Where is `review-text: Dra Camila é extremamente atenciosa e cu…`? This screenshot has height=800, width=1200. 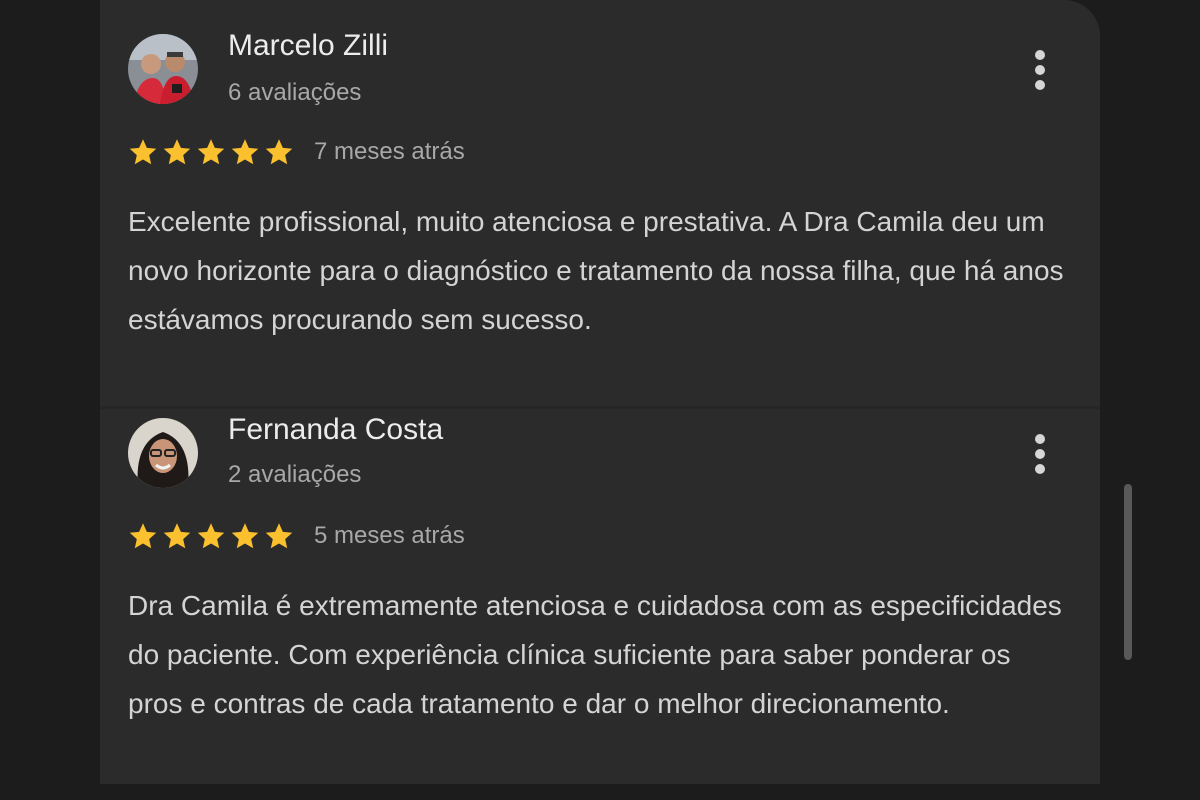 review-text: Dra Camila é extremamente atenciosa e cu… is located at coordinates (595, 654).